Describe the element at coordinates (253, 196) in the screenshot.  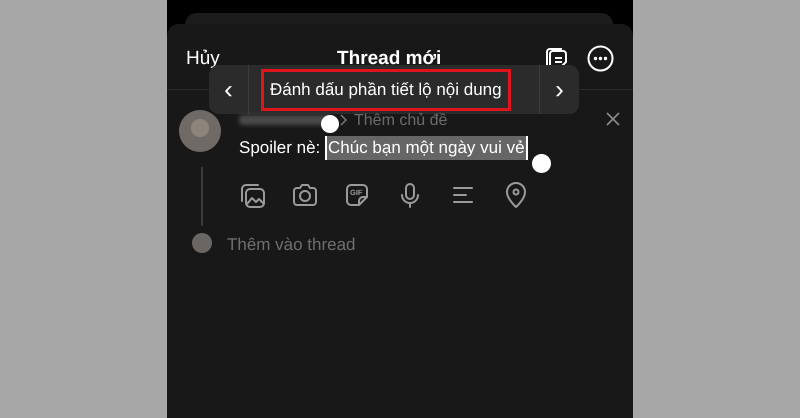
I see `gallery-icon` at that location.